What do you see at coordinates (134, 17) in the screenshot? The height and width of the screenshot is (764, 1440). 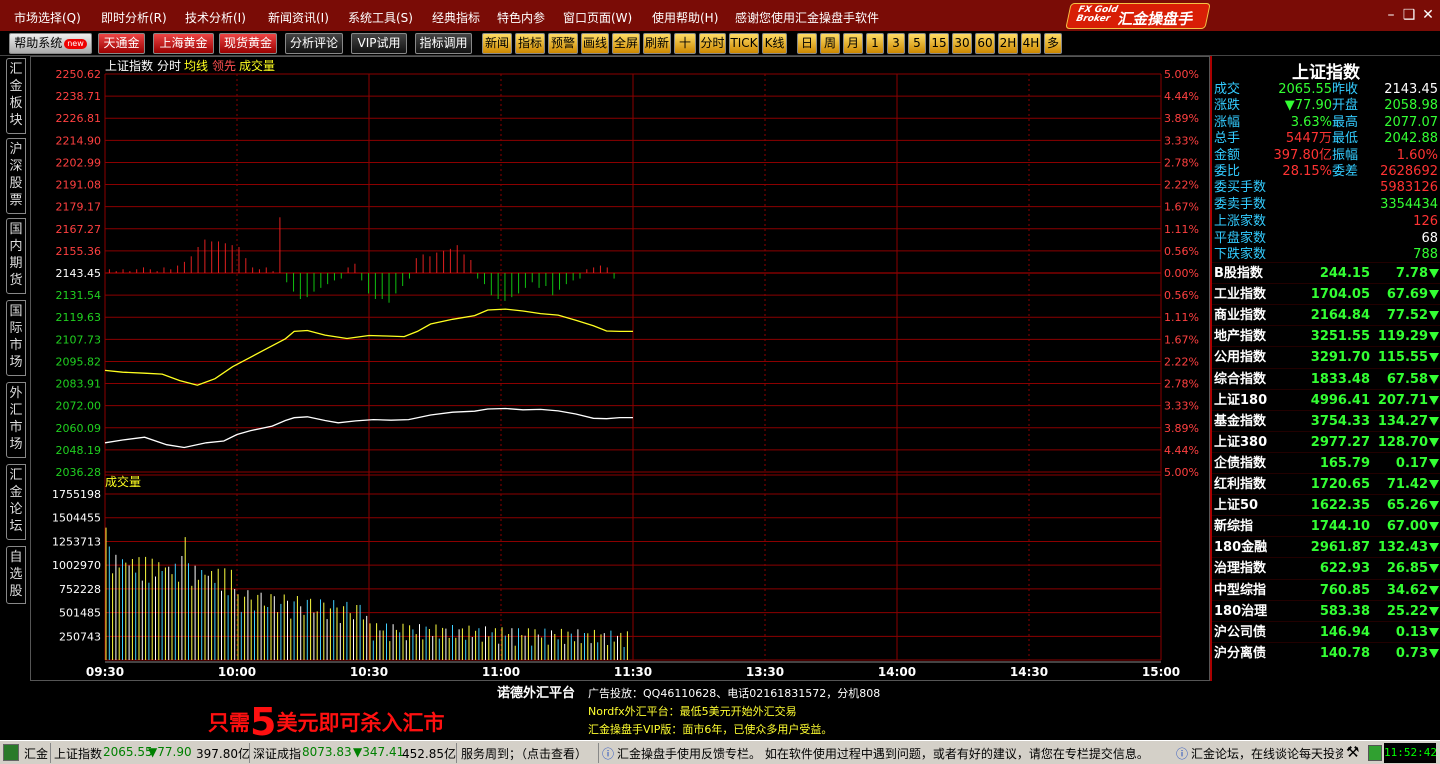 I see `menu-realtime-analysis: 即时分析(R)` at bounding box center [134, 17].